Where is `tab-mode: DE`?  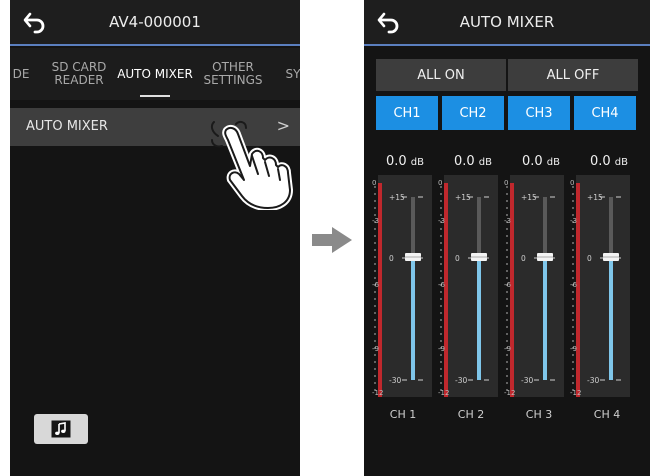
tab-mode: DE is located at coordinates (23, 74).